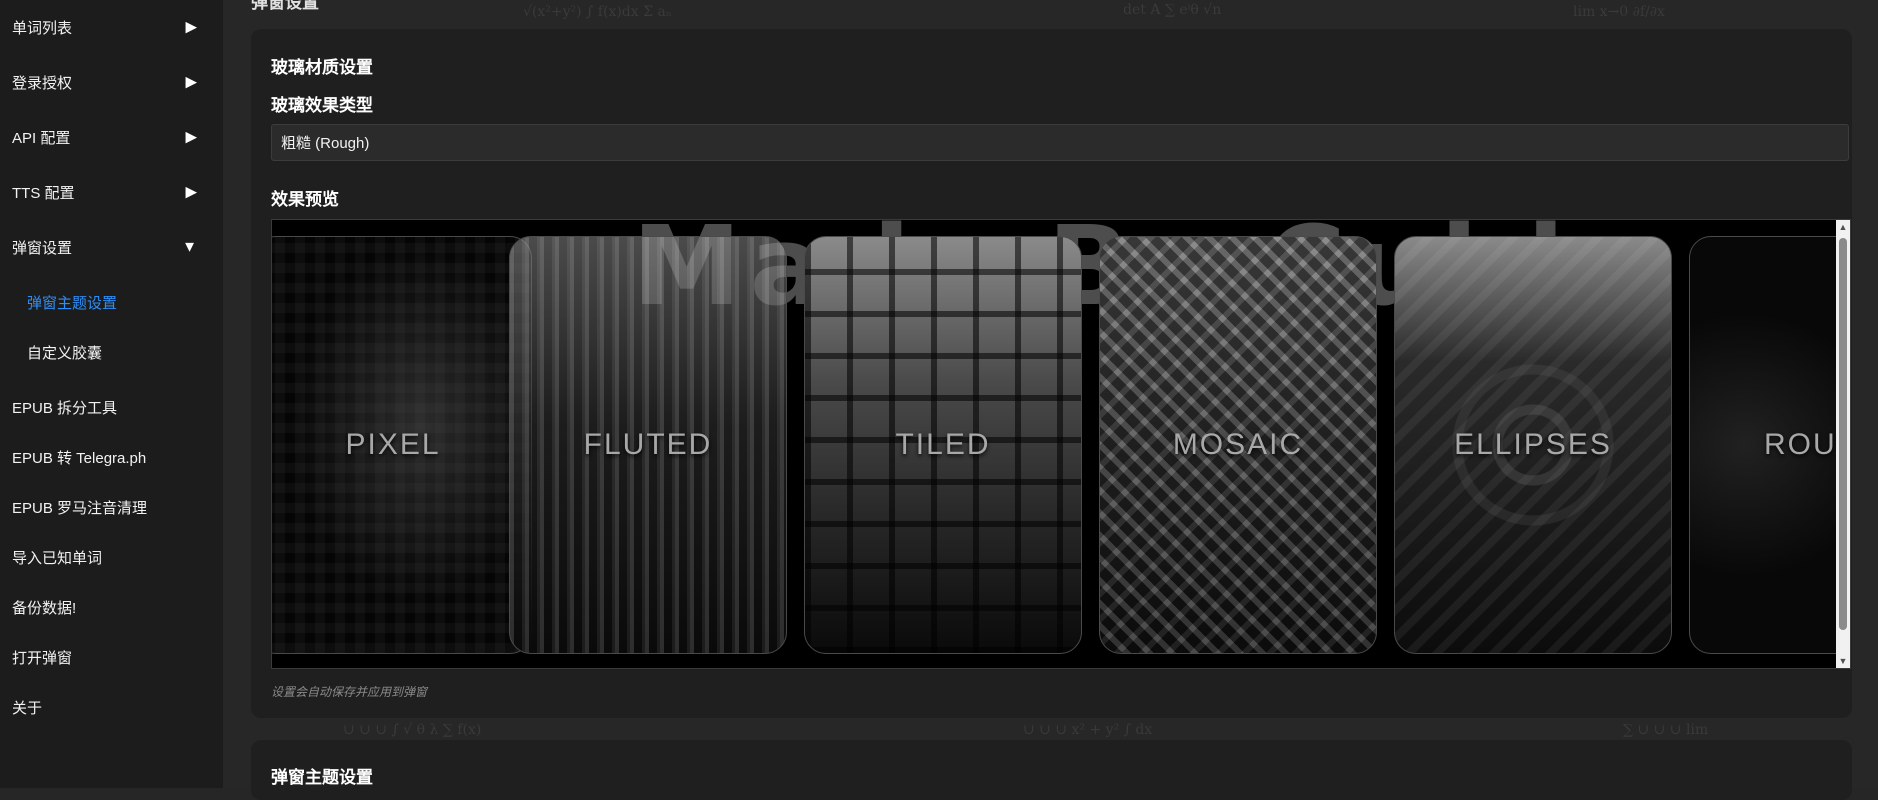 This screenshot has width=1878, height=800. Describe the element at coordinates (305, 199) in the screenshot. I see `preview-label: 效果预览` at that location.